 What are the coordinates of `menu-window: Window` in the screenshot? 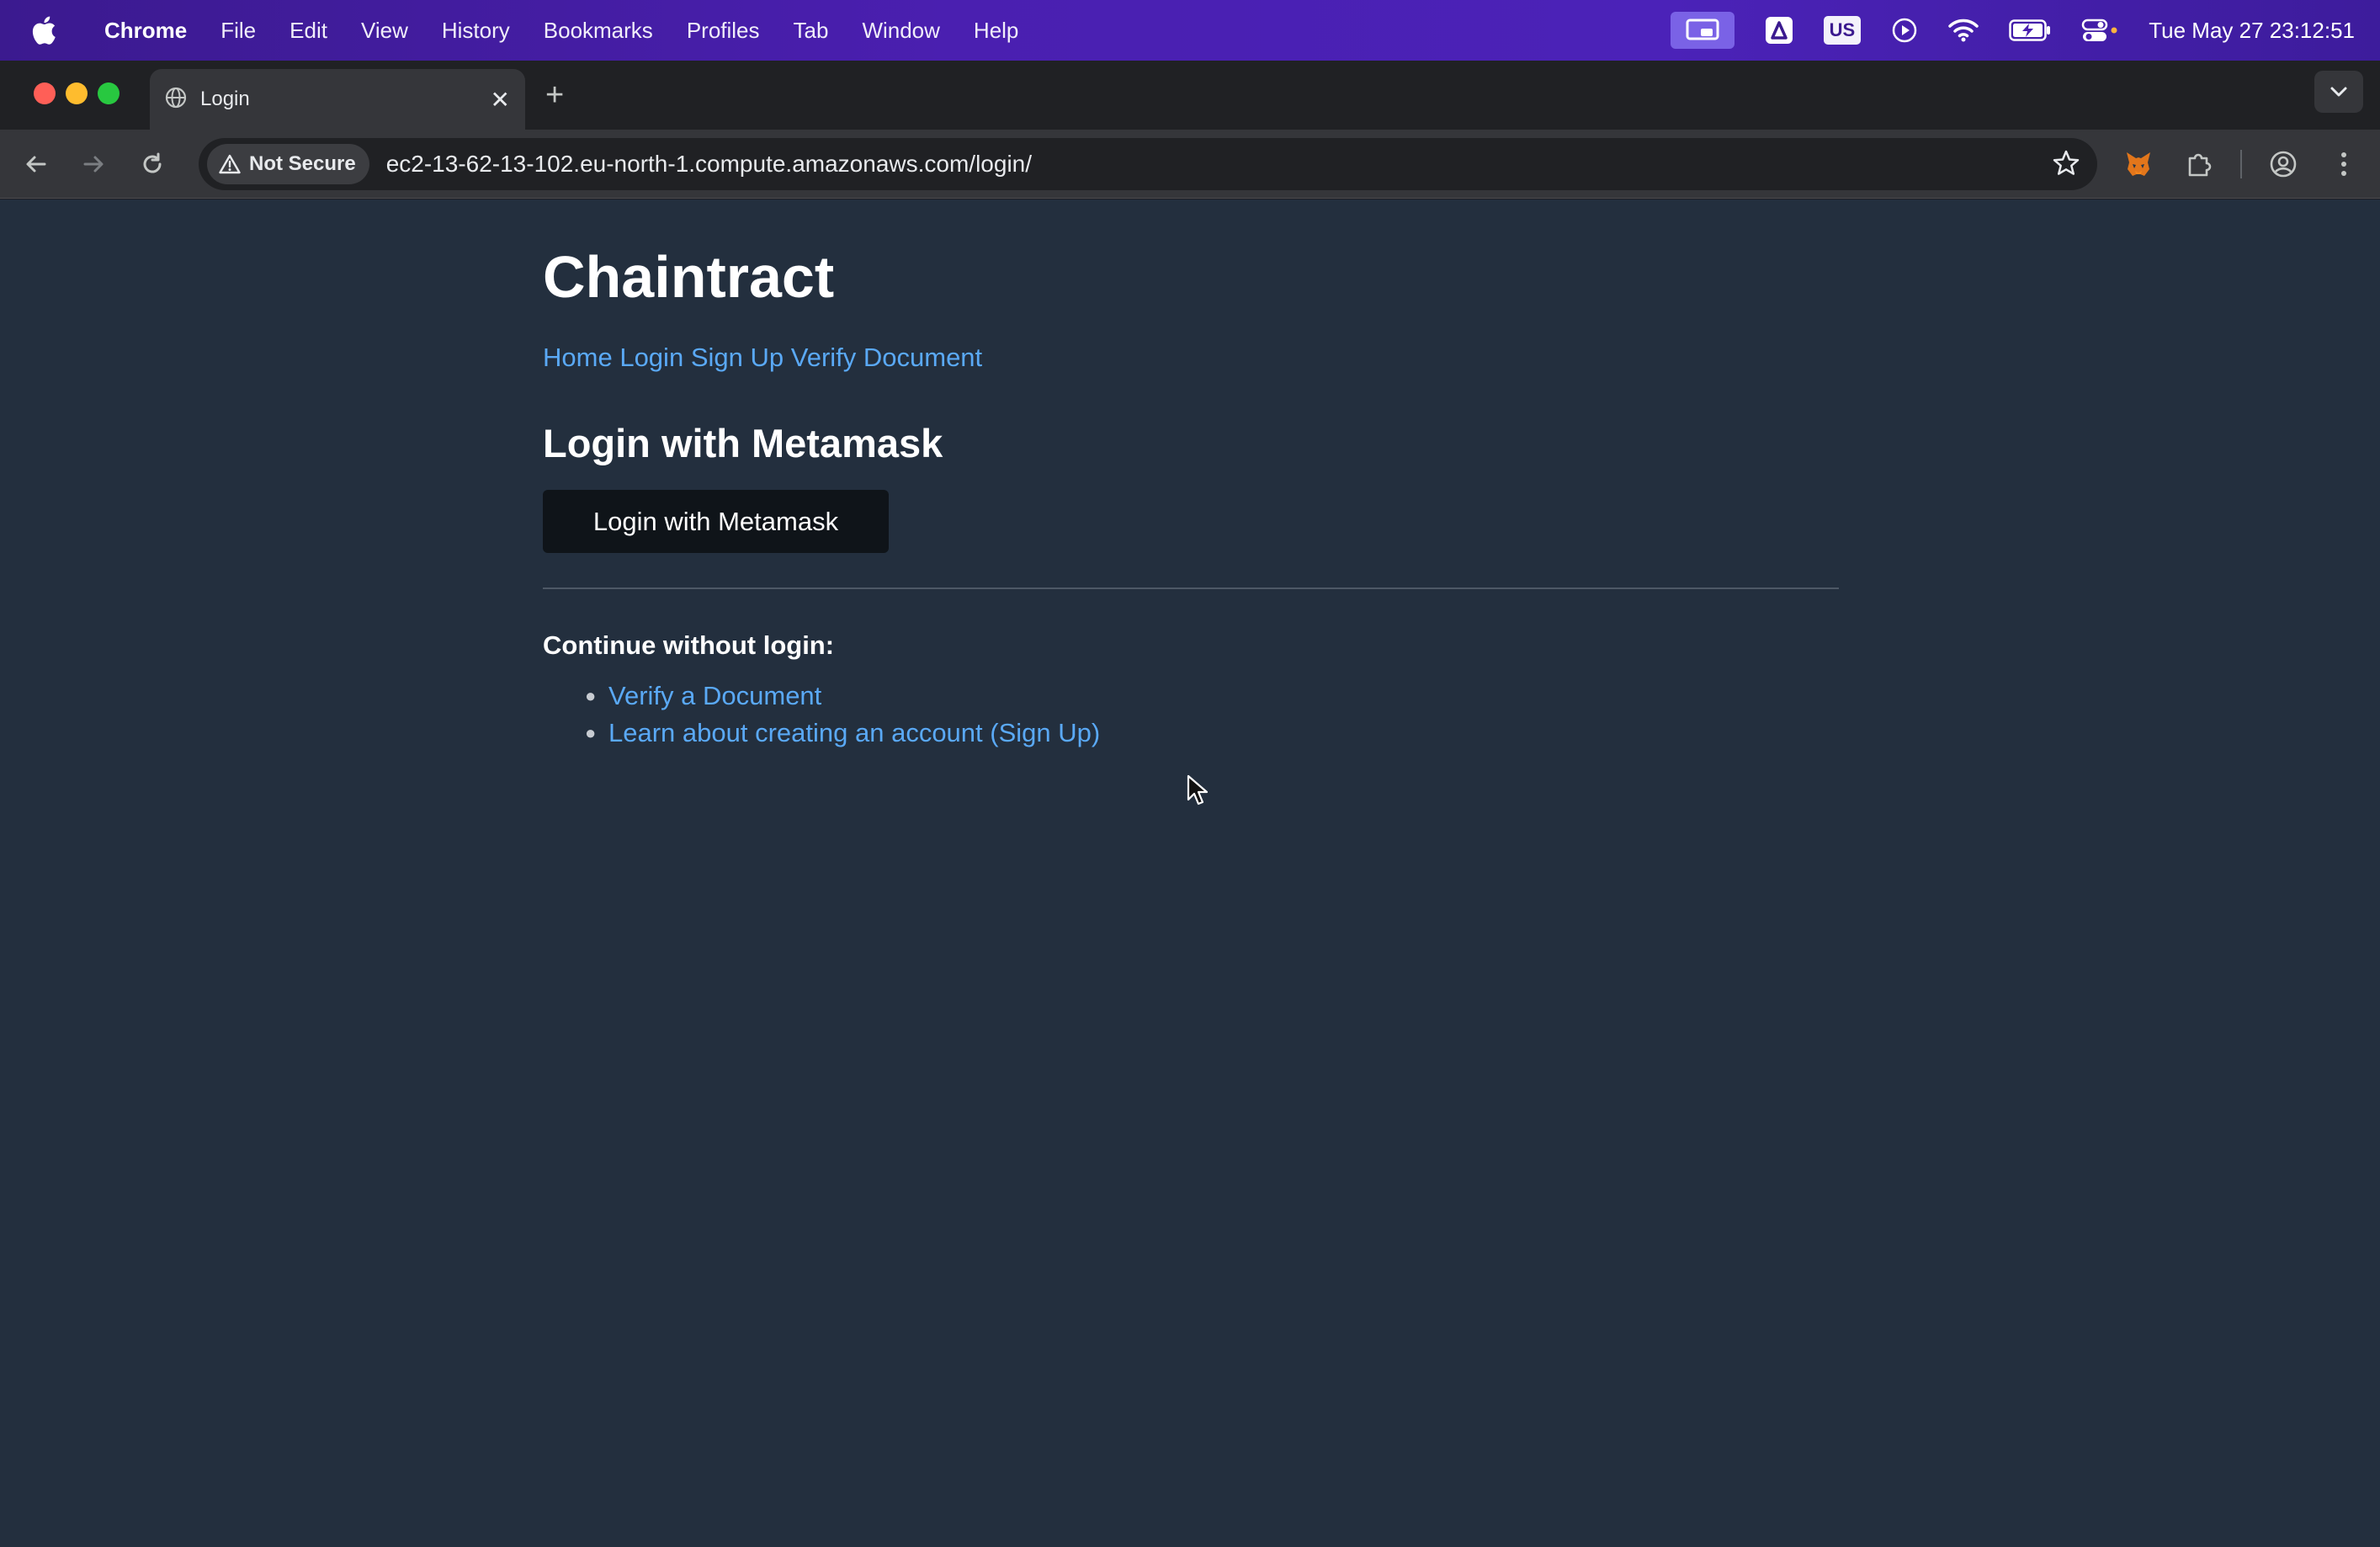 It's located at (900, 31).